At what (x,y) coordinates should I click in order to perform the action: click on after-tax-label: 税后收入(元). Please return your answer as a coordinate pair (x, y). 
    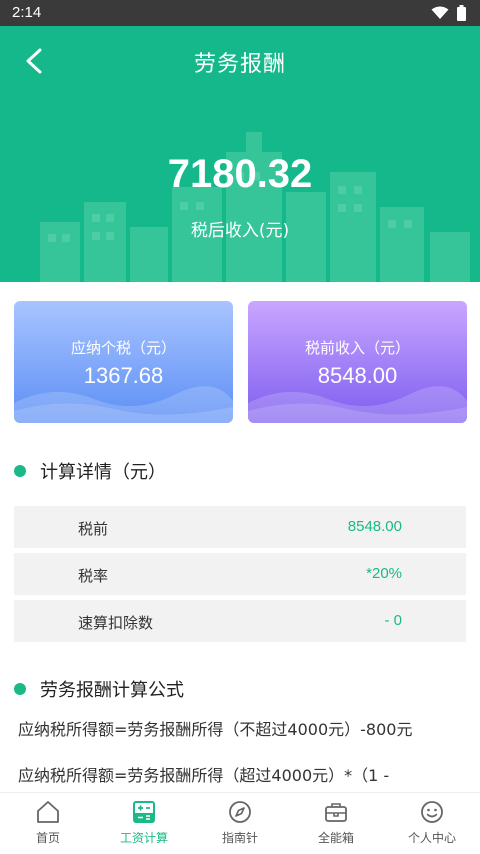
    Looking at the image, I should click on (240, 231).